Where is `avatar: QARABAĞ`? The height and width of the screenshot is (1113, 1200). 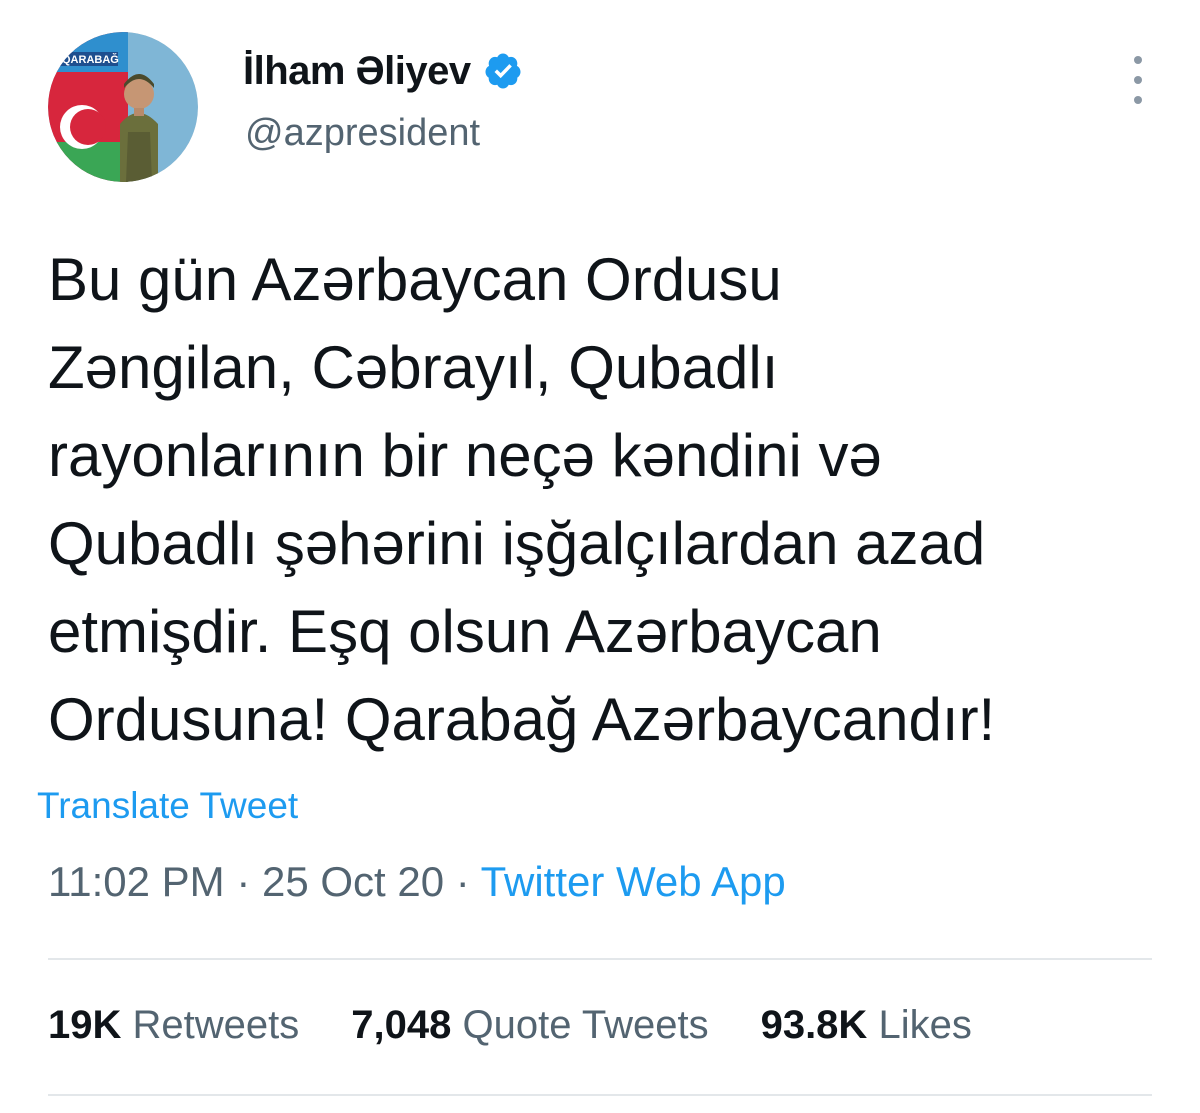 avatar: QARABAĞ is located at coordinates (123, 107).